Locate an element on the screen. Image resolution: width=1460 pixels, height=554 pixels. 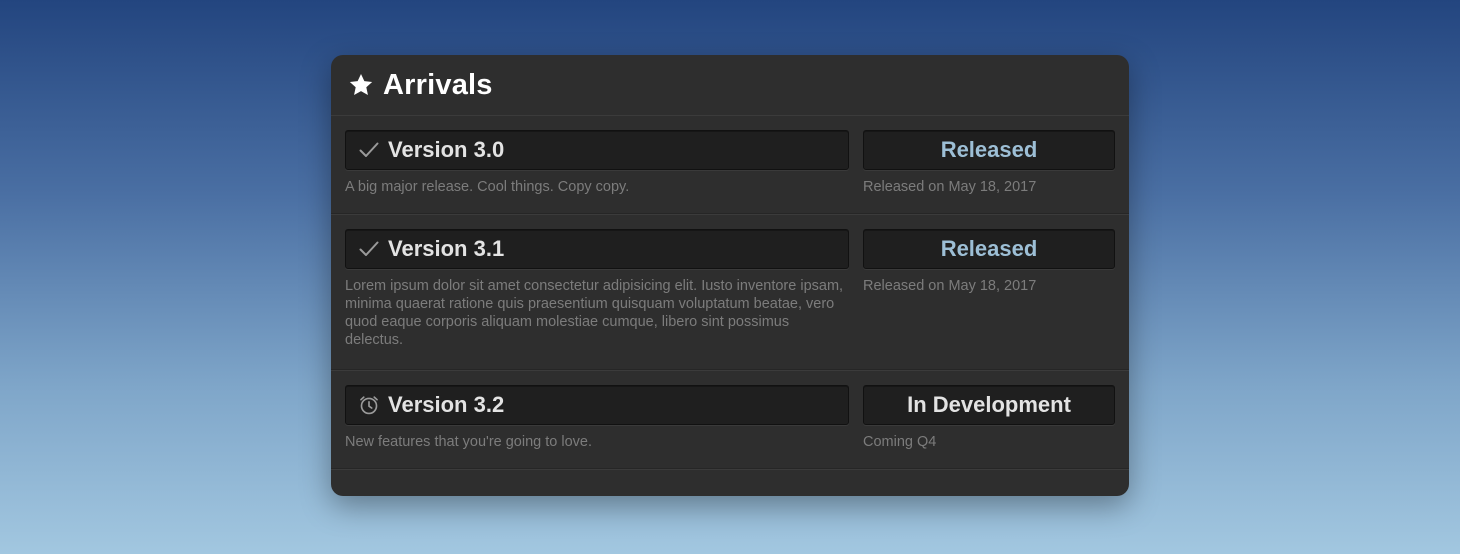
panel-title: Arrivals is located at coordinates (438, 84).